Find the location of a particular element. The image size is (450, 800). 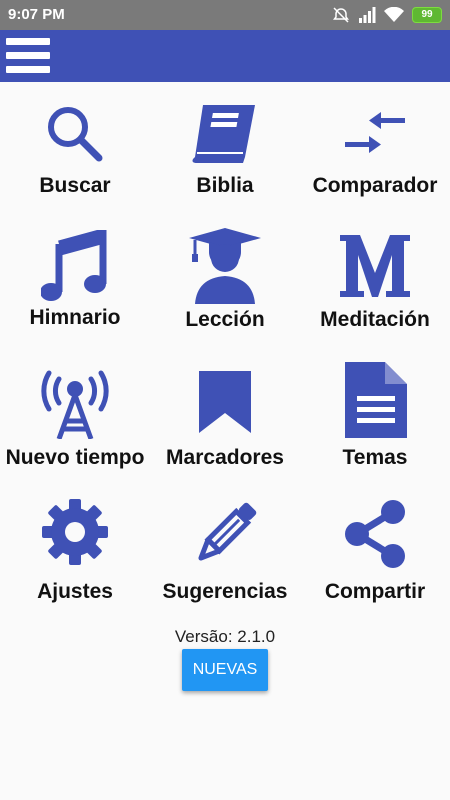

menu-item-label: Marcadores is located at coordinates (225, 457).